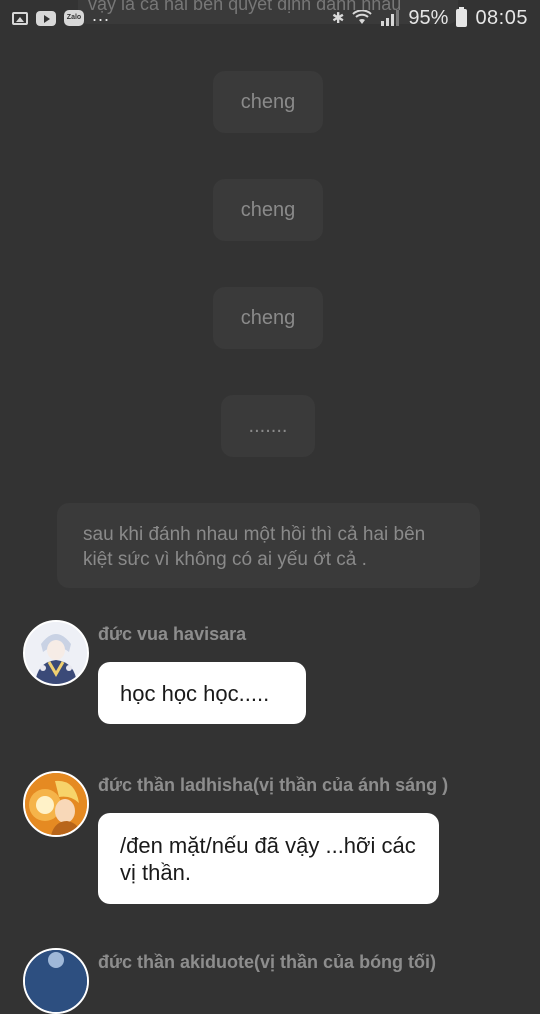 This screenshot has height=1014, width=540. Describe the element at coordinates (390, 18) in the screenshot. I see `signal-icon` at that location.